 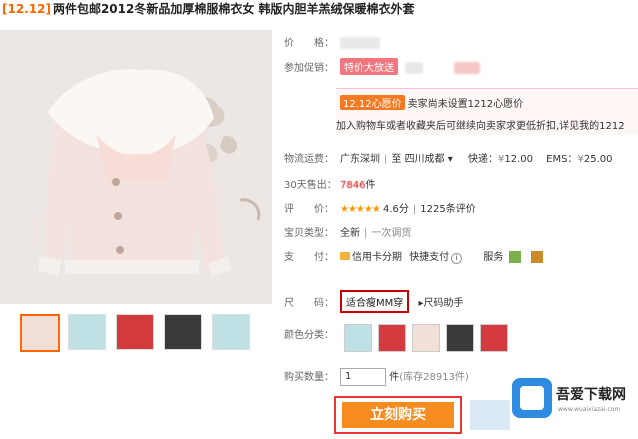 I want to click on shipping-row: 物流运费： 广东深圳 | 至 四川成都 ▾ 快递：¥12.00 EMS：¥25.00, so click(x=448, y=157).